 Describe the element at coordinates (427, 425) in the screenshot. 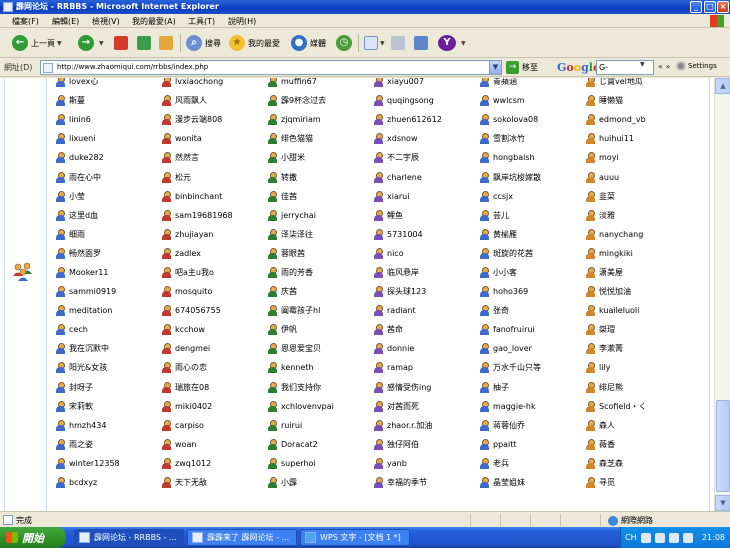

I see `online-user-link: zhaor.r.加油` at that location.